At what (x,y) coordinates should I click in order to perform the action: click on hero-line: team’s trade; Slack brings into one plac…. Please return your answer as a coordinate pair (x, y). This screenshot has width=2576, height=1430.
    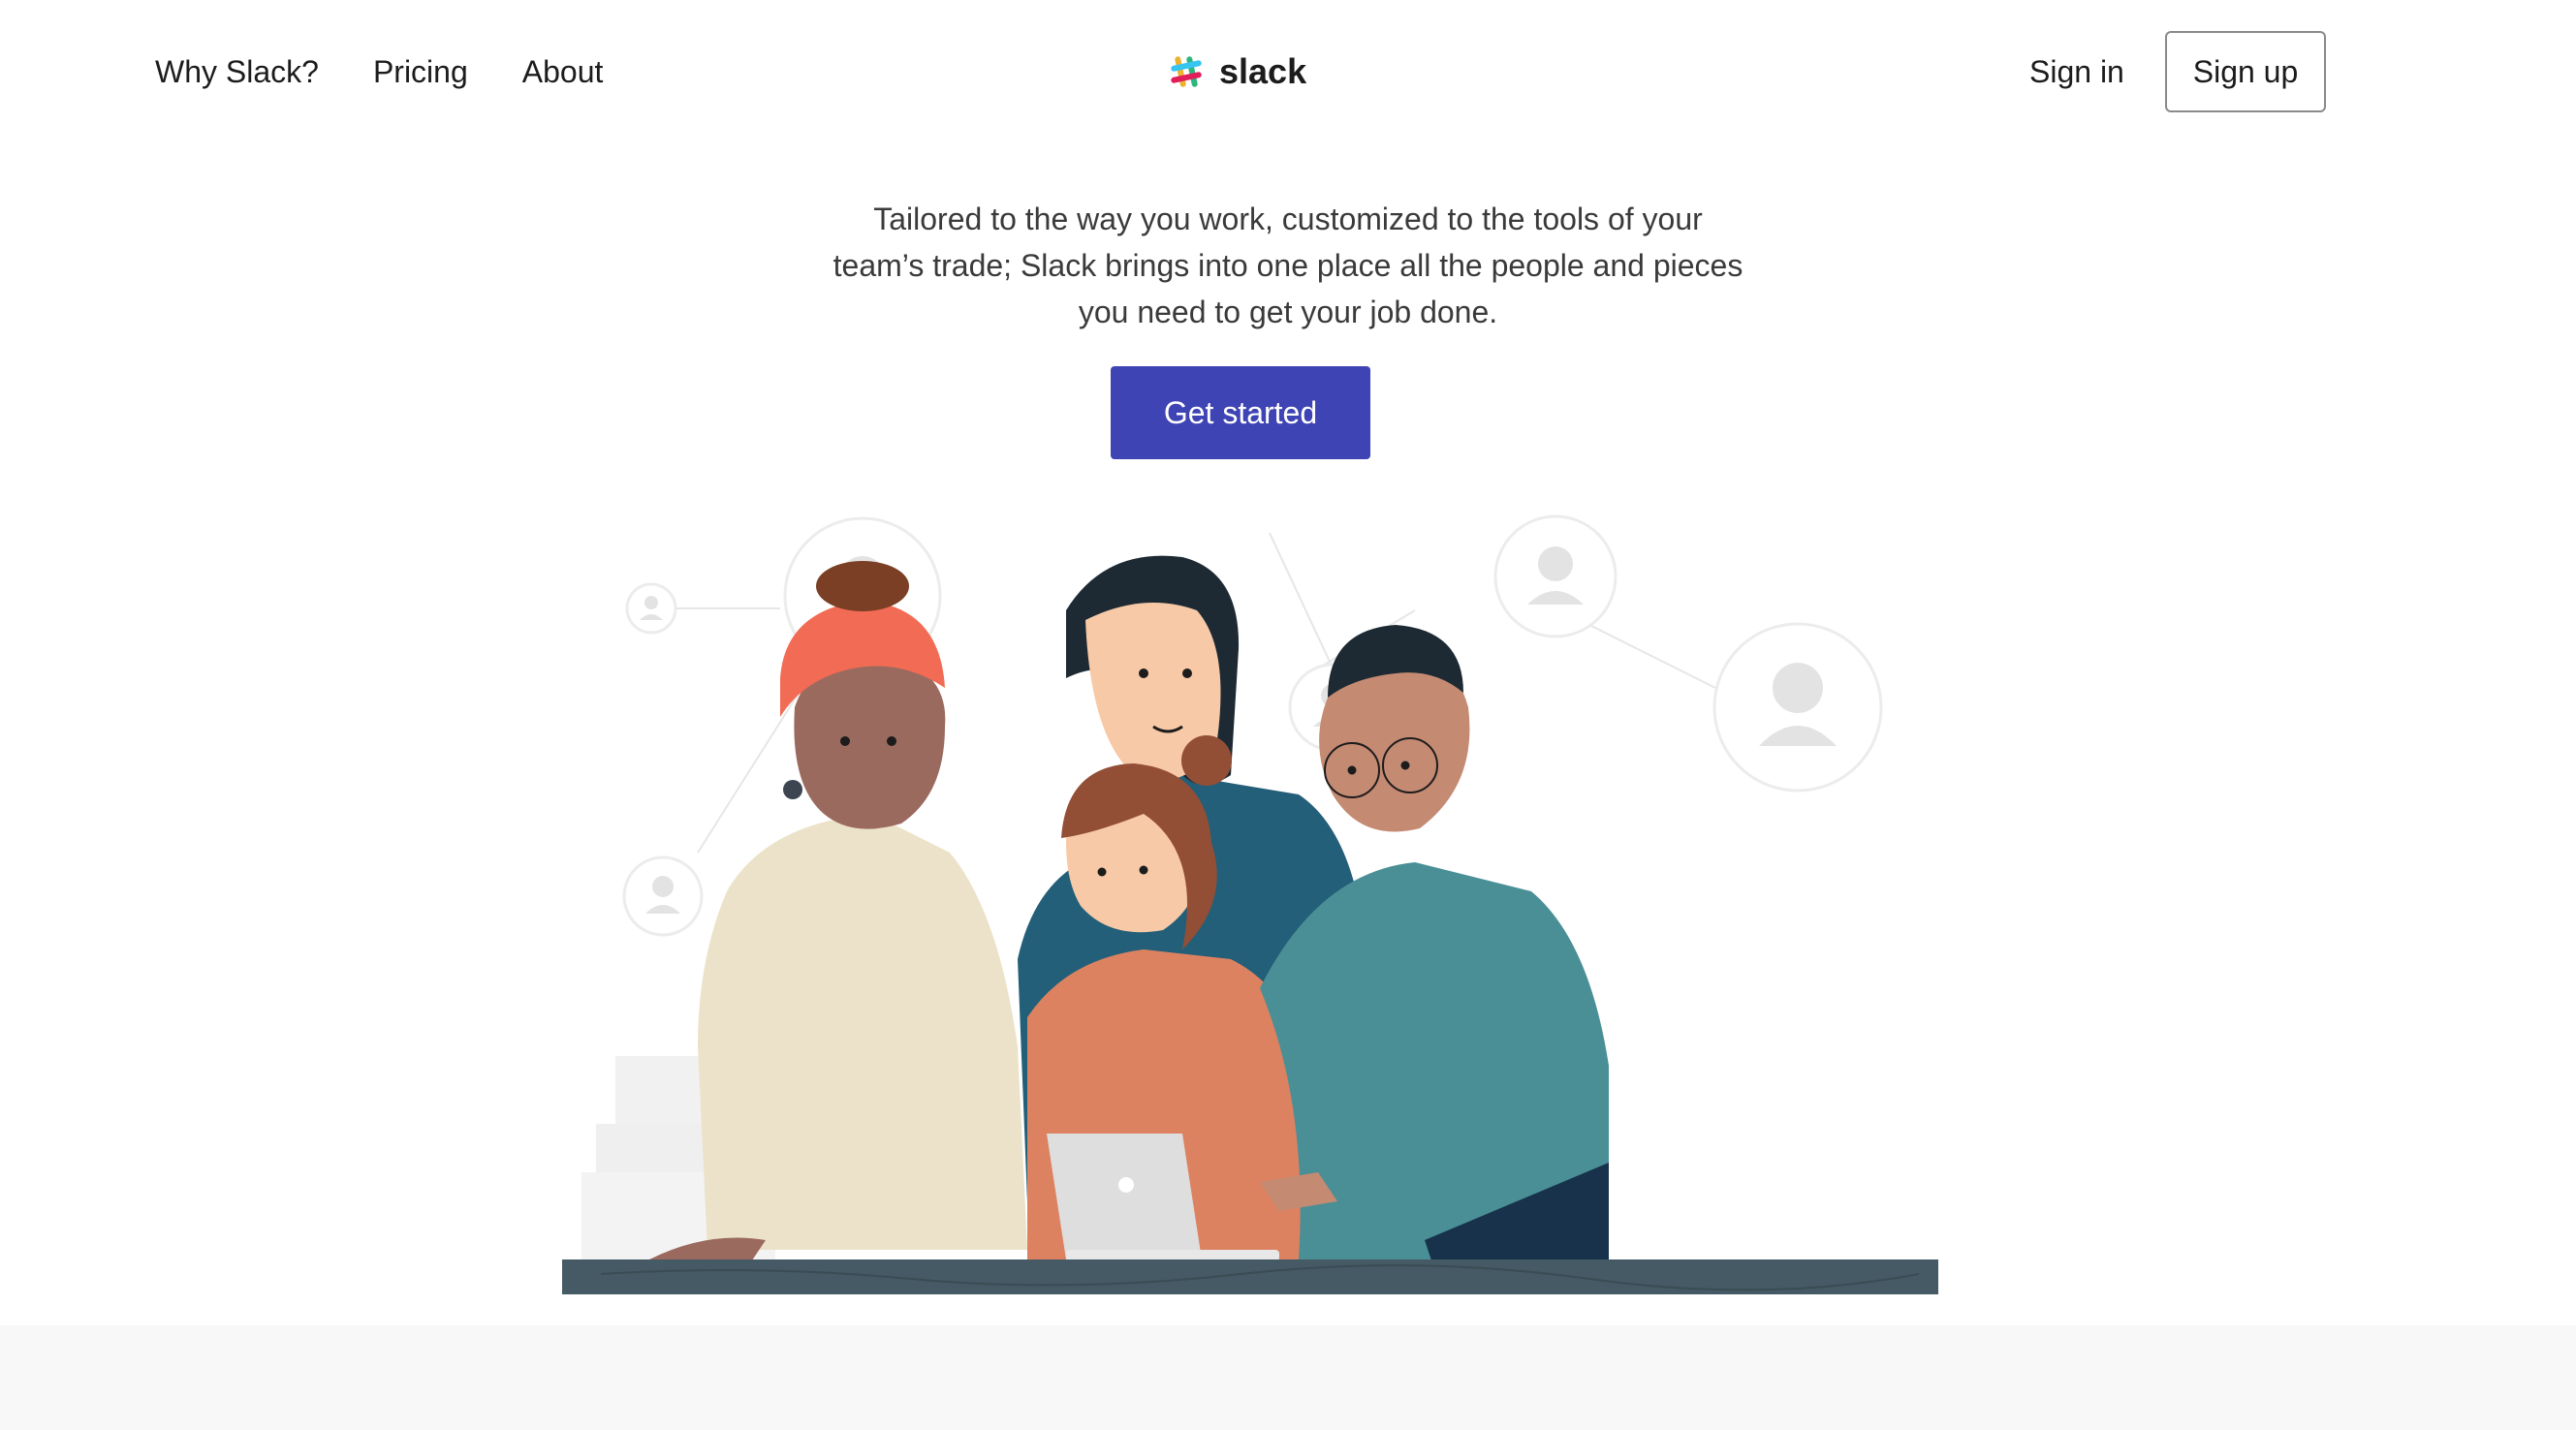
    Looking at the image, I should click on (1288, 266).